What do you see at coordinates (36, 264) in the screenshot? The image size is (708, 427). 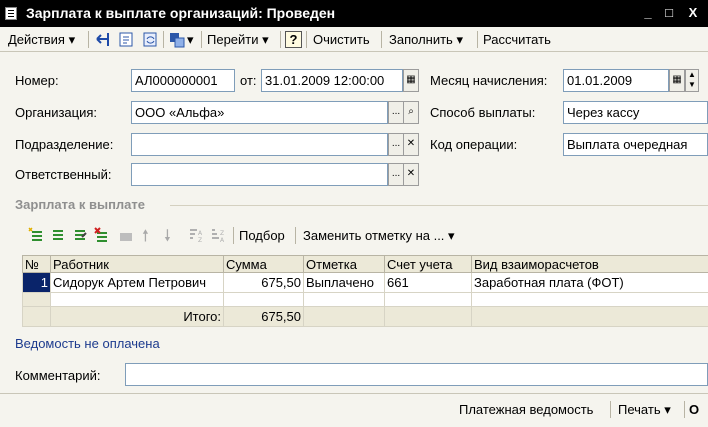 I see `column-header: №` at bounding box center [36, 264].